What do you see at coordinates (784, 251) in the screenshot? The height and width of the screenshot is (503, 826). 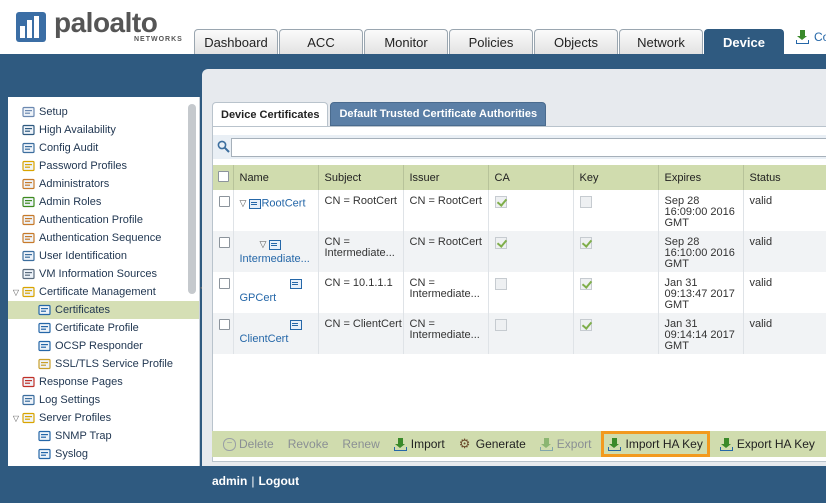 I see `cert-status: valid` at bounding box center [784, 251].